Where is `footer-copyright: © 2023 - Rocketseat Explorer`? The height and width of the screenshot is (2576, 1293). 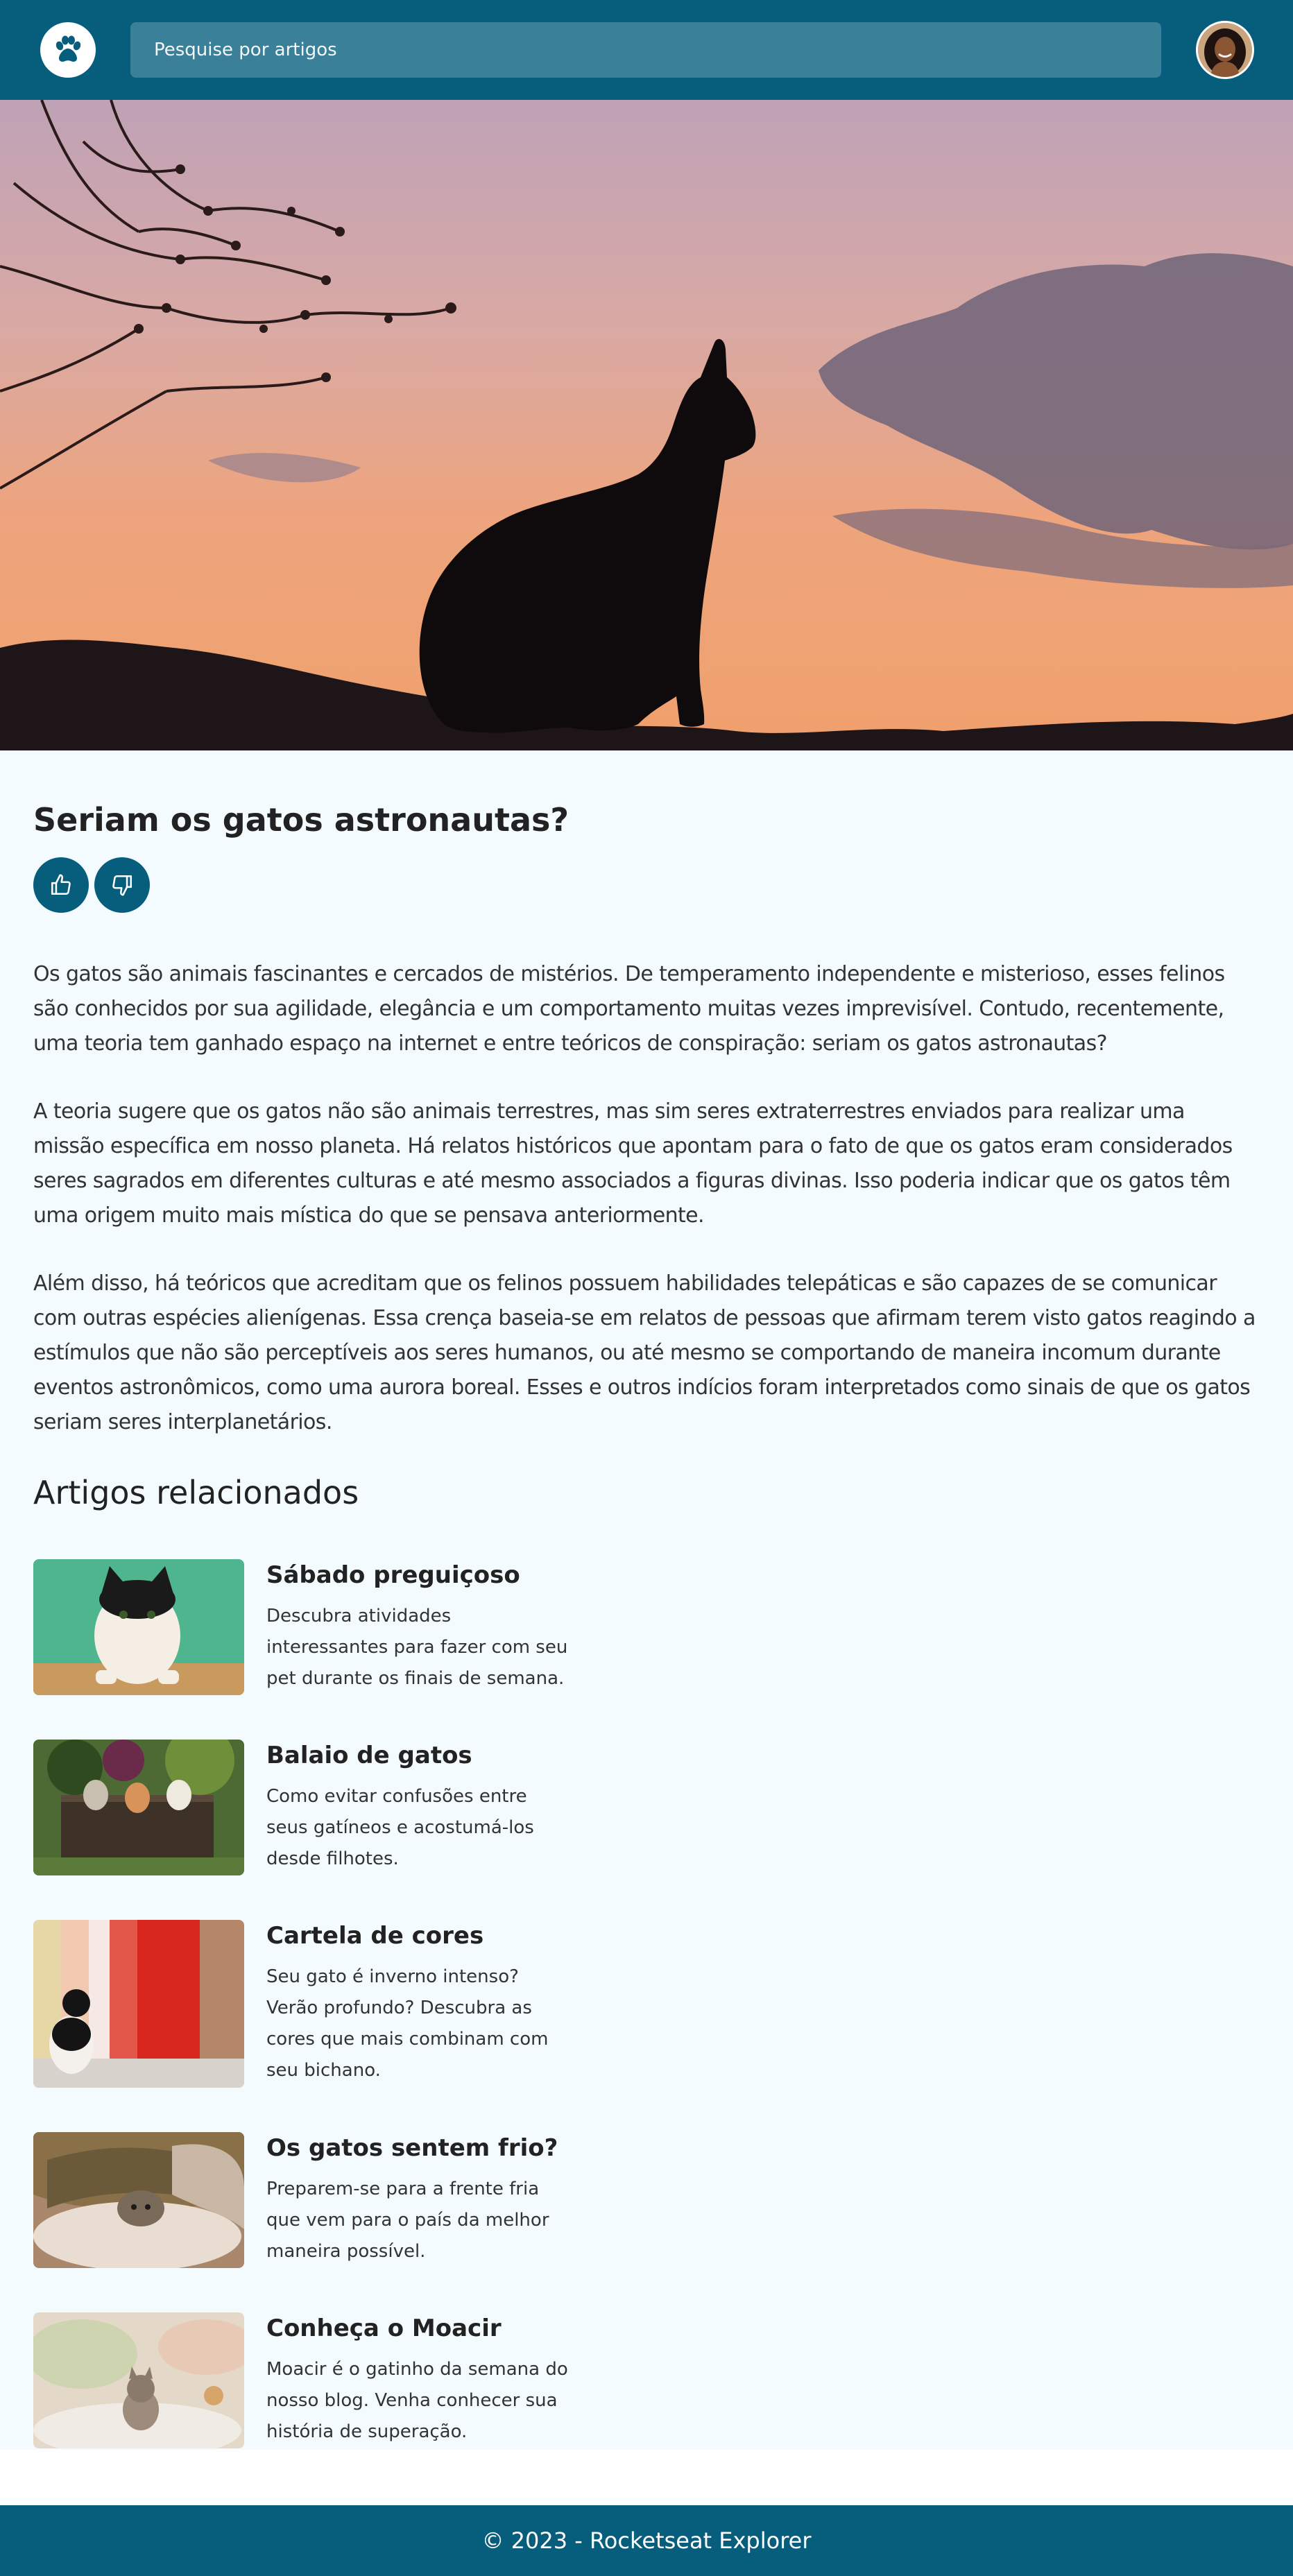
footer-copyright: © 2023 - Rocketseat Explorer is located at coordinates (646, 2540).